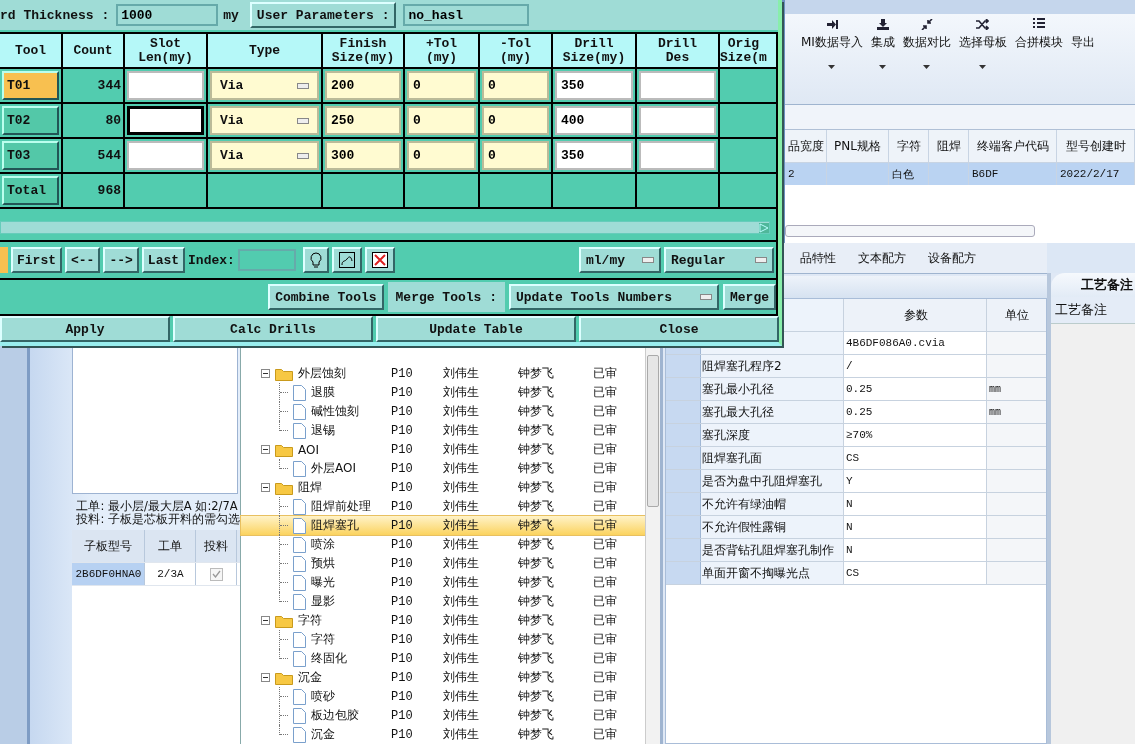 The image size is (1135, 744). What do you see at coordinates (323, 639) in the screenshot?
I see `tree-item: 字符` at bounding box center [323, 639].